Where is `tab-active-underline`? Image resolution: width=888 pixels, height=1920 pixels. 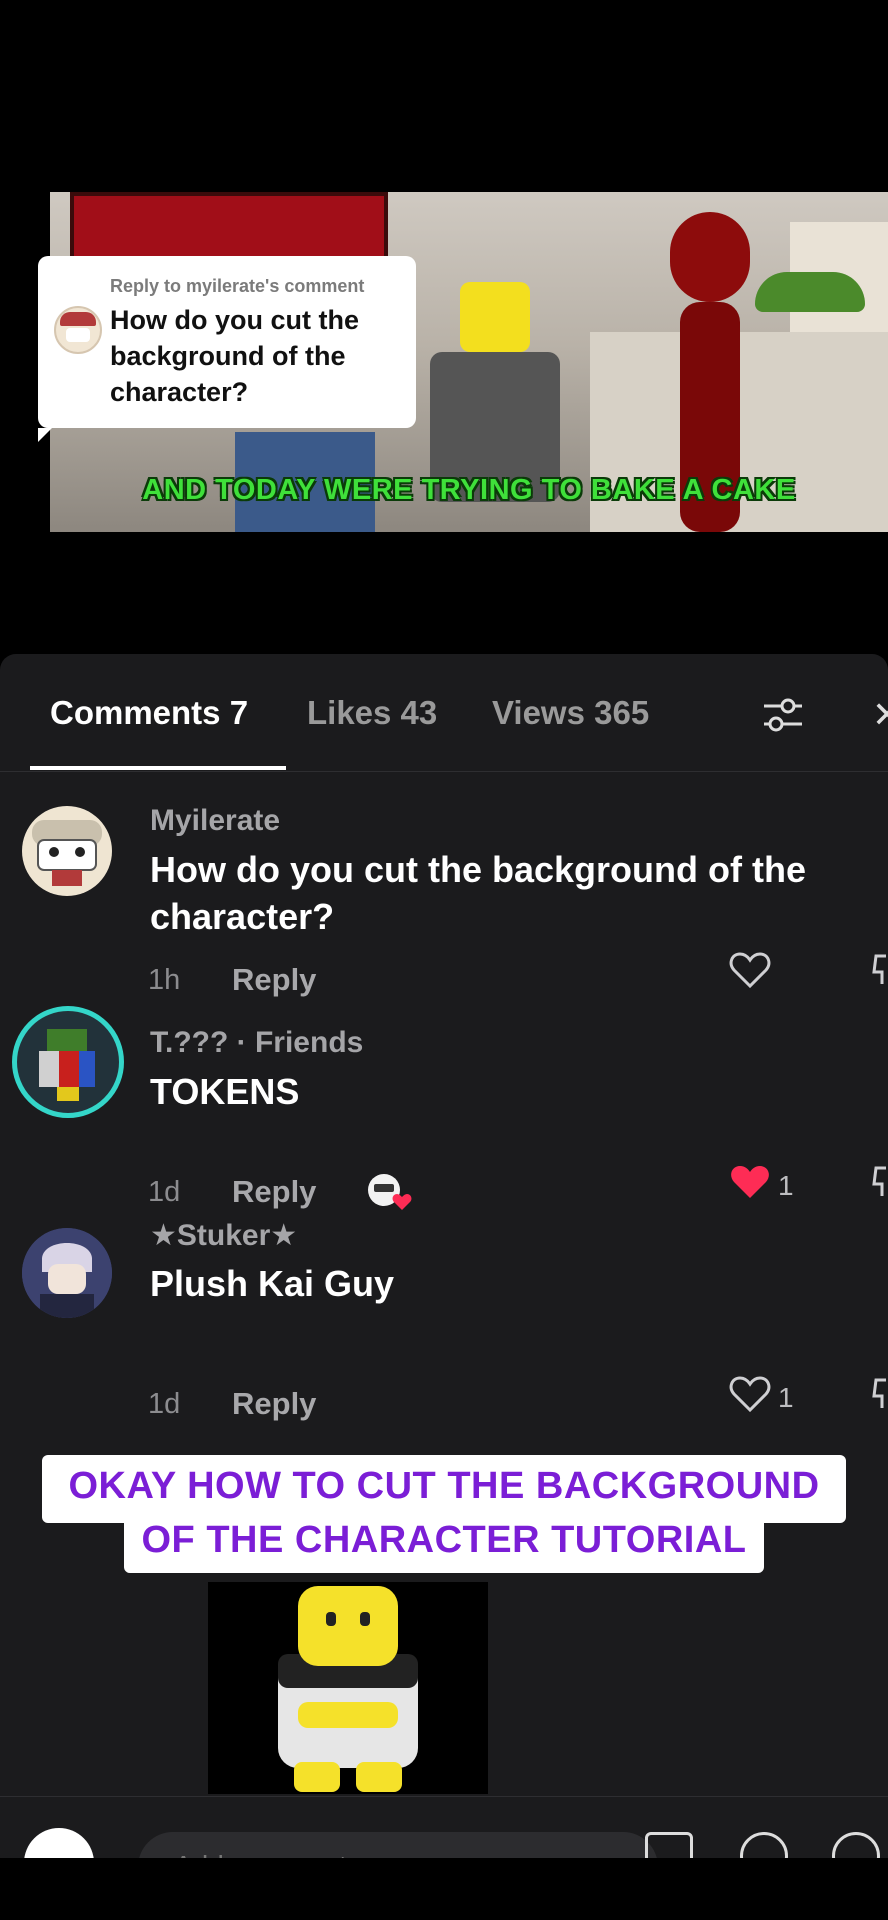 tab-active-underline is located at coordinates (158, 768).